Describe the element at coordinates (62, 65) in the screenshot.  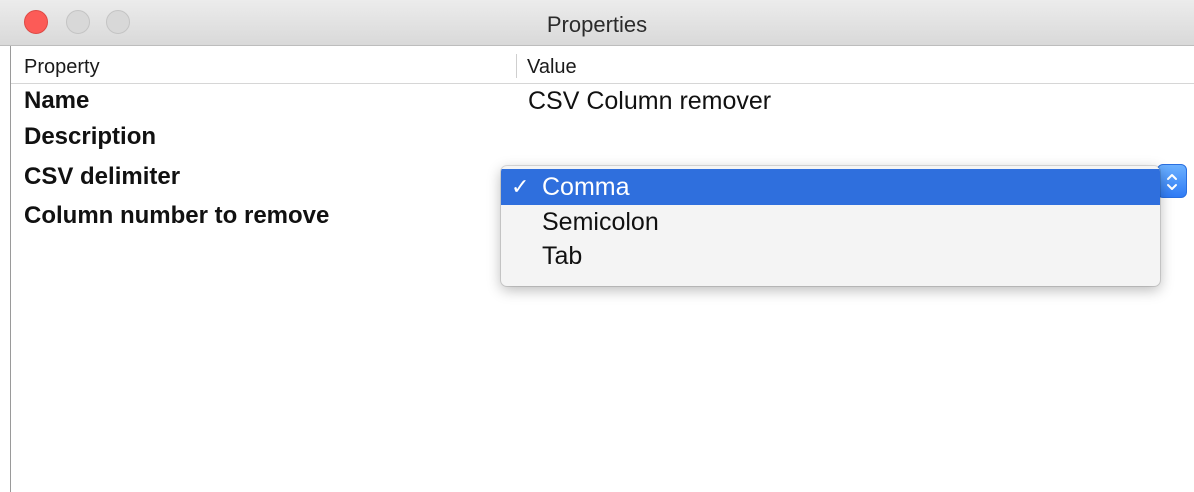
I see `column-header-property: Property` at that location.